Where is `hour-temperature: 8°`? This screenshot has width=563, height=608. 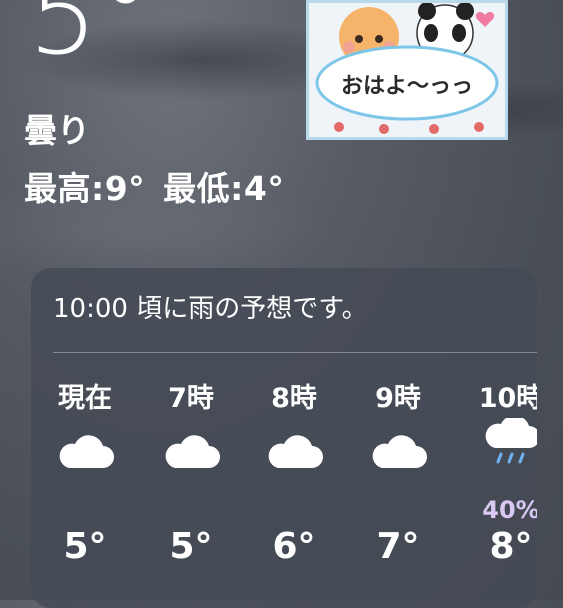 hour-temperature: 8° is located at coordinates (511, 546).